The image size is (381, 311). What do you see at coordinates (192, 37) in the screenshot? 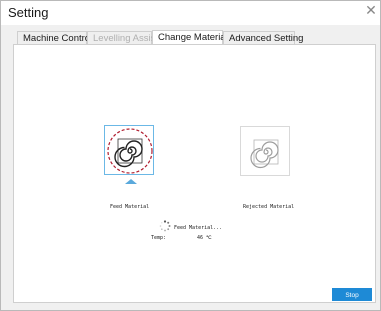
I see `tab-change-materials: Change Materials` at bounding box center [192, 37].